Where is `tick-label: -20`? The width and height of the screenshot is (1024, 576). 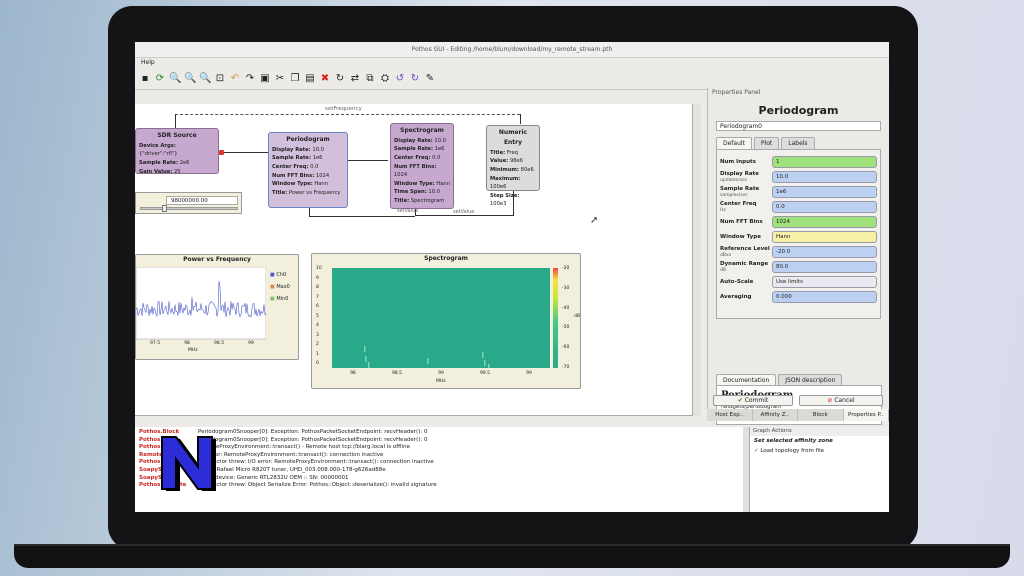
tick-label: -20 is located at coordinates (566, 268).